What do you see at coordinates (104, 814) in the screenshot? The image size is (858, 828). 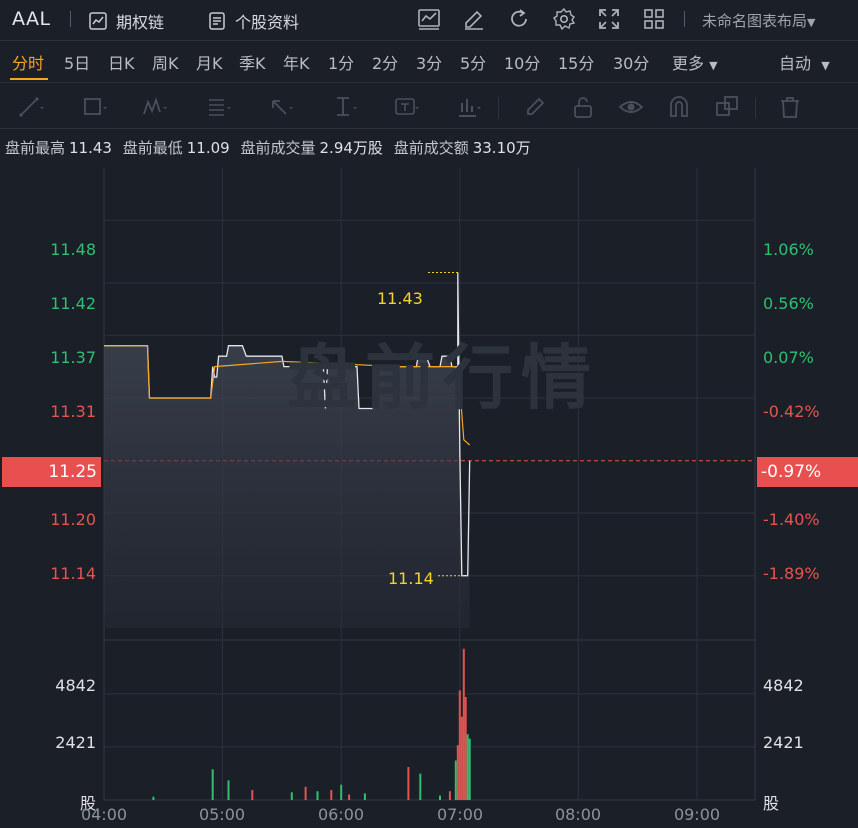 I see `time-axis-label: 04:00` at bounding box center [104, 814].